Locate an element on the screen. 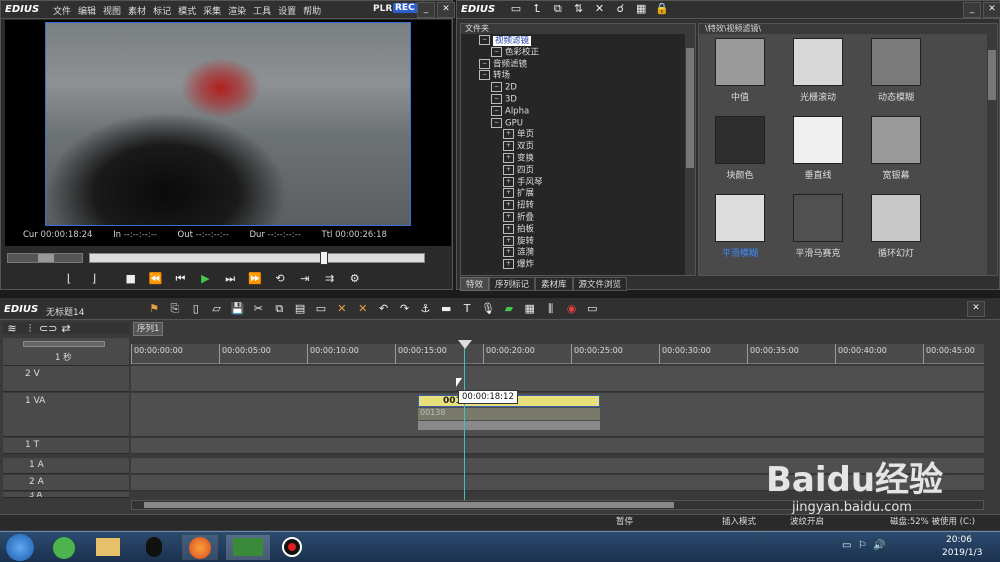 This screenshot has width=1000, height=562. grid-icon: ▦ is located at coordinates (530, 308).